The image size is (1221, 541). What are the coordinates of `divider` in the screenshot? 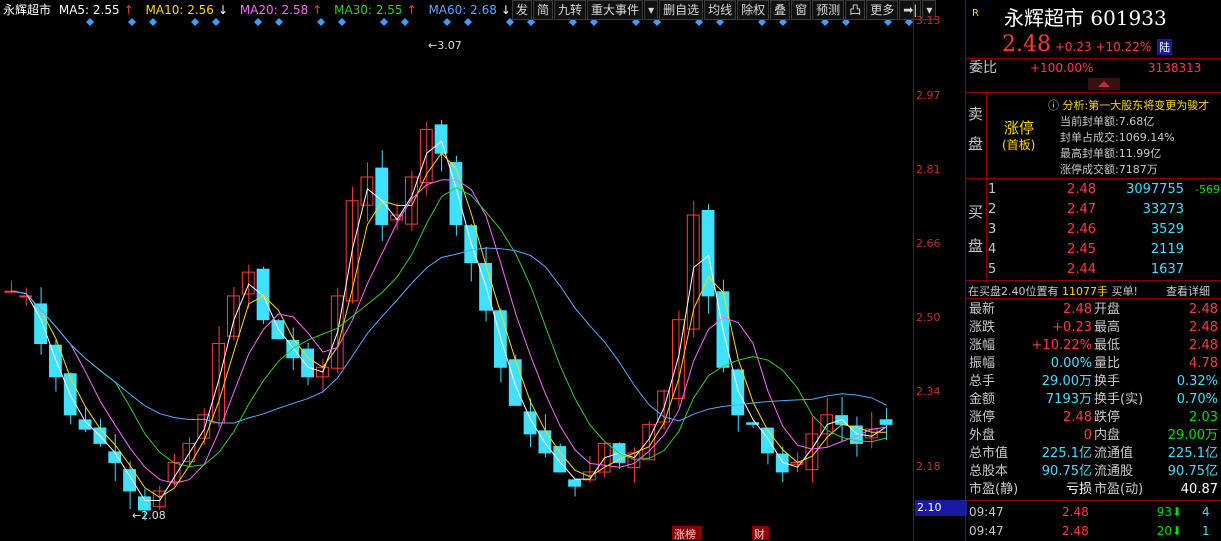 It's located at (1093, 178).